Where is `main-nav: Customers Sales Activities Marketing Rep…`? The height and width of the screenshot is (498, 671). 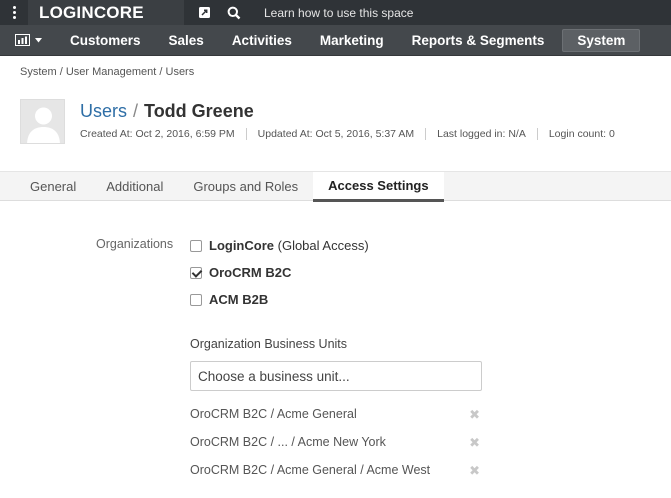 main-nav: Customers Sales Activities Marketing Rep… is located at coordinates (335, 40).